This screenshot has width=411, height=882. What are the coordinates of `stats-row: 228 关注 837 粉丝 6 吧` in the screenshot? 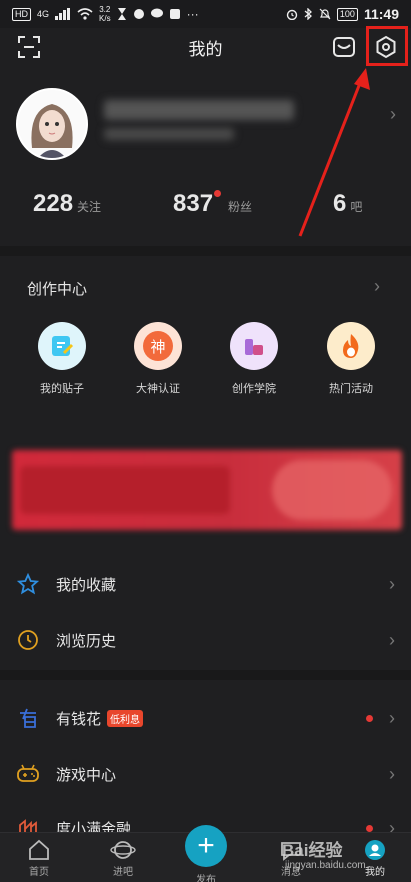 It's located at (205, 206).